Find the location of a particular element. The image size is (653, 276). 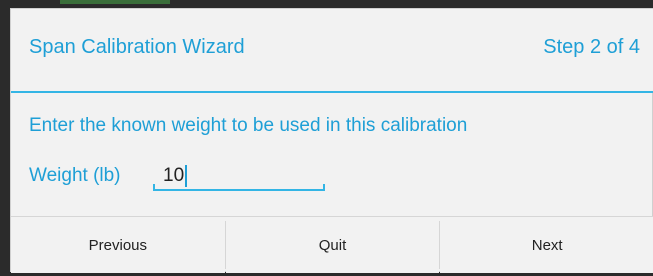

weight-input-value: 10 is located at coordinates (175, 176).